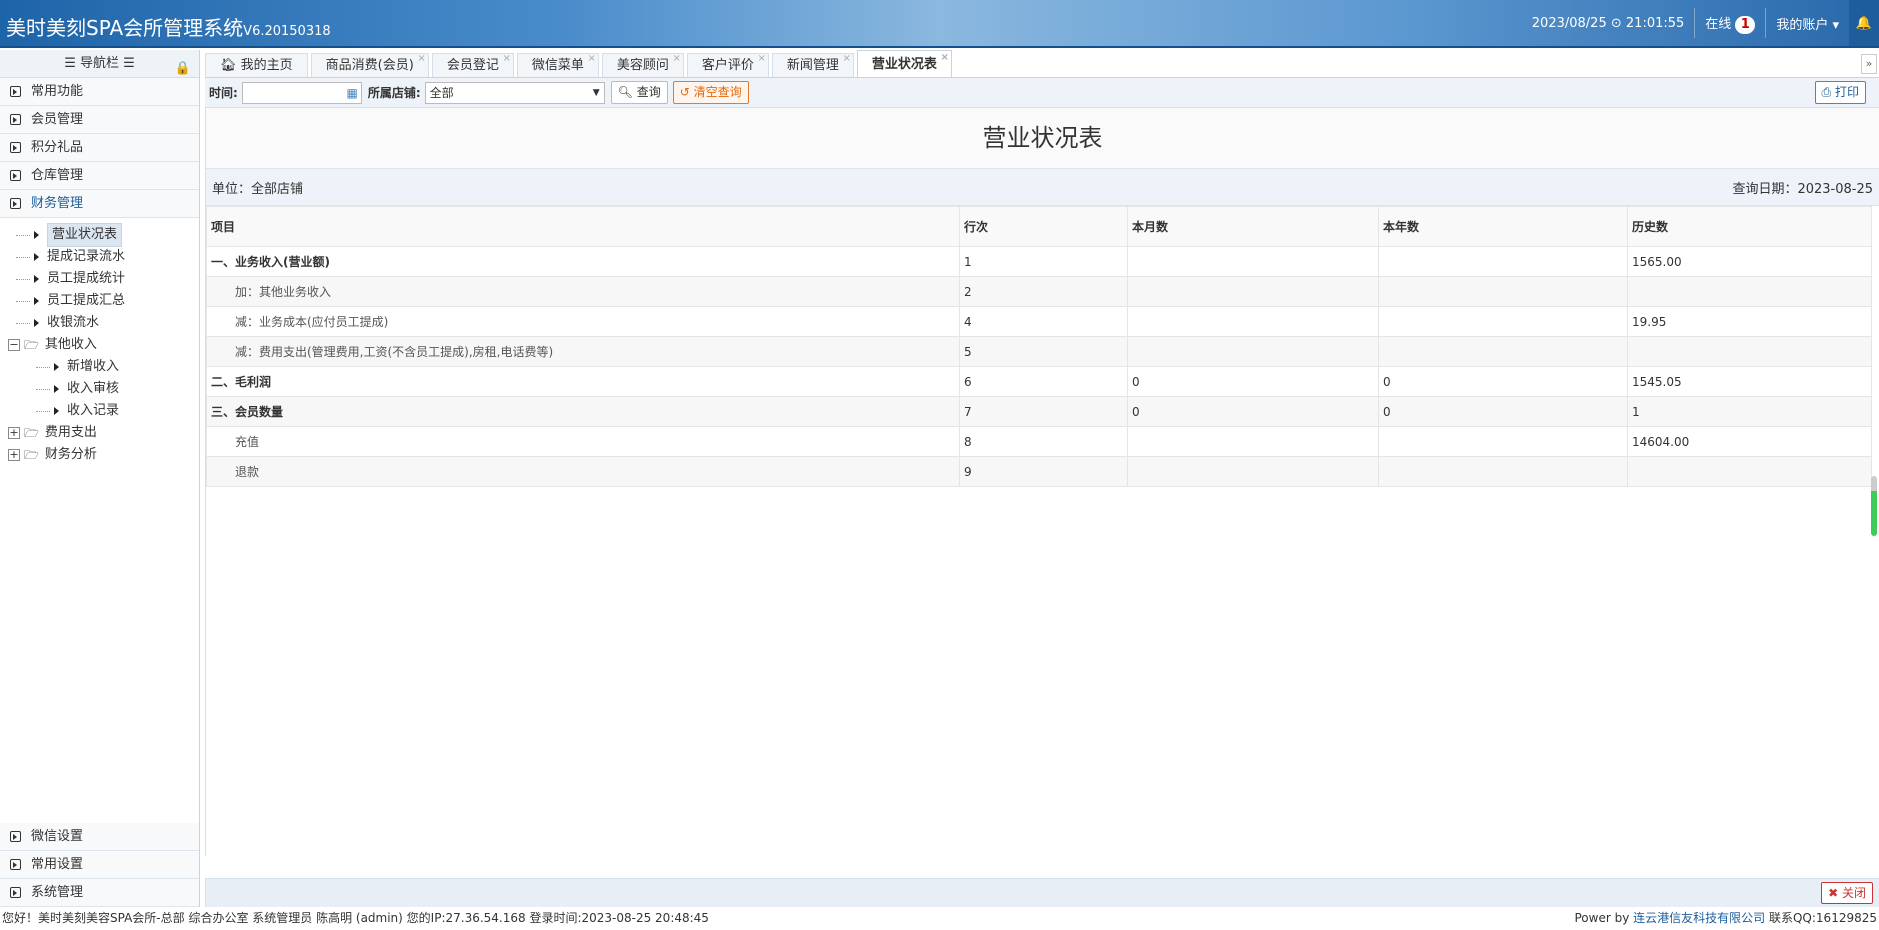 This screenshot has width=1879, height=930. What do you see at coordinates (14, 345) in the screenshot?
I see `collapse-icon: −` at bounding box center [14, 345].